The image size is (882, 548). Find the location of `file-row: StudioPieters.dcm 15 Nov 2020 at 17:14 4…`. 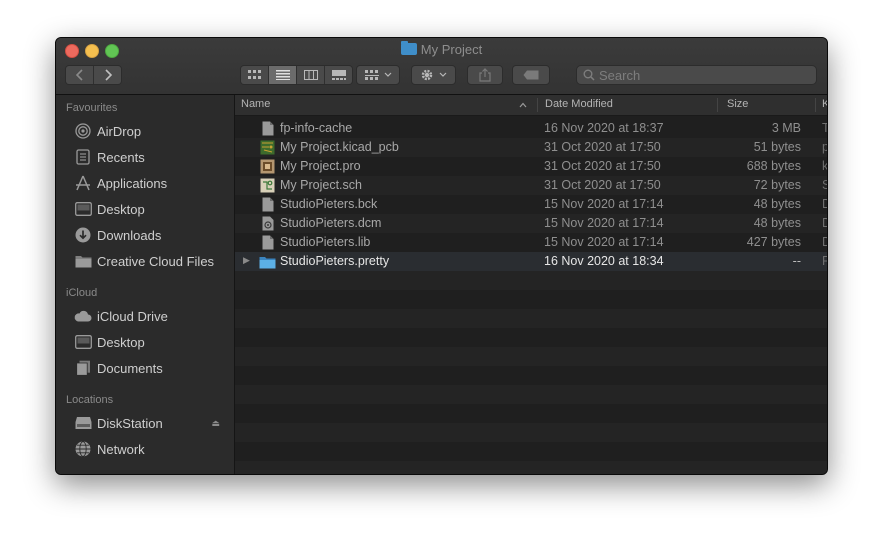

file-row: StudioPieters.dcm 15 Nov 2020 at 17:14 4… is located at coordinates (531, 223).